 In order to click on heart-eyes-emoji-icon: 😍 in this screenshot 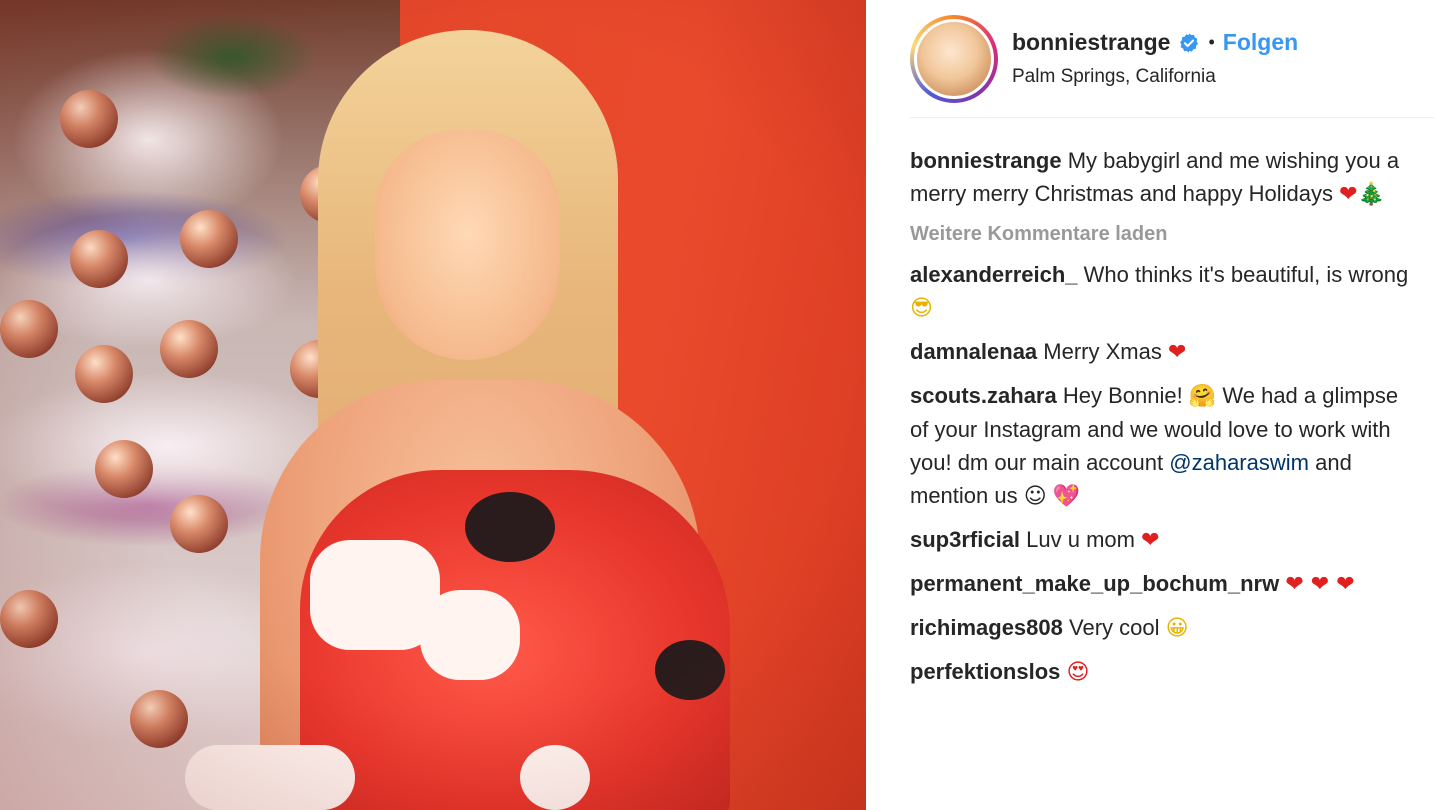, I will do `click(1078, 672)`.